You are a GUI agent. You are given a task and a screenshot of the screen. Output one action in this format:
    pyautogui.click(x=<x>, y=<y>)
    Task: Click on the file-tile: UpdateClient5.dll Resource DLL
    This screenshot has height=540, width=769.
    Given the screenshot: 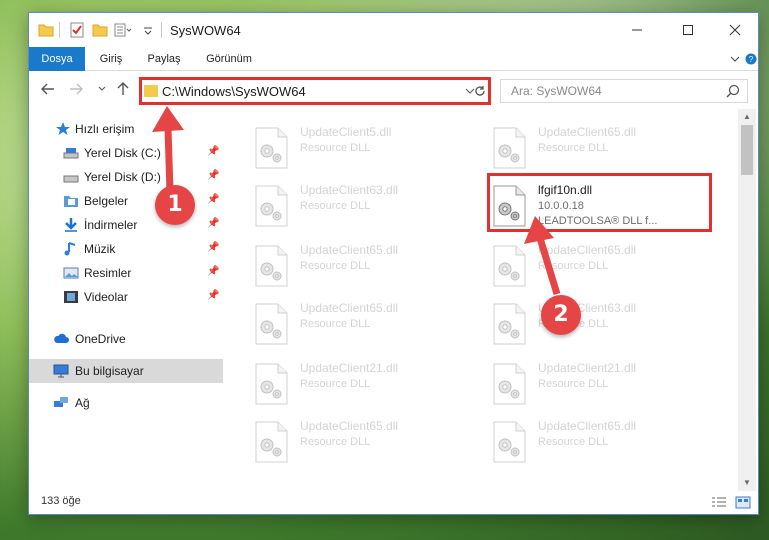 What is the action you would take?
    pyautogui.click(x=364, y=150)
    